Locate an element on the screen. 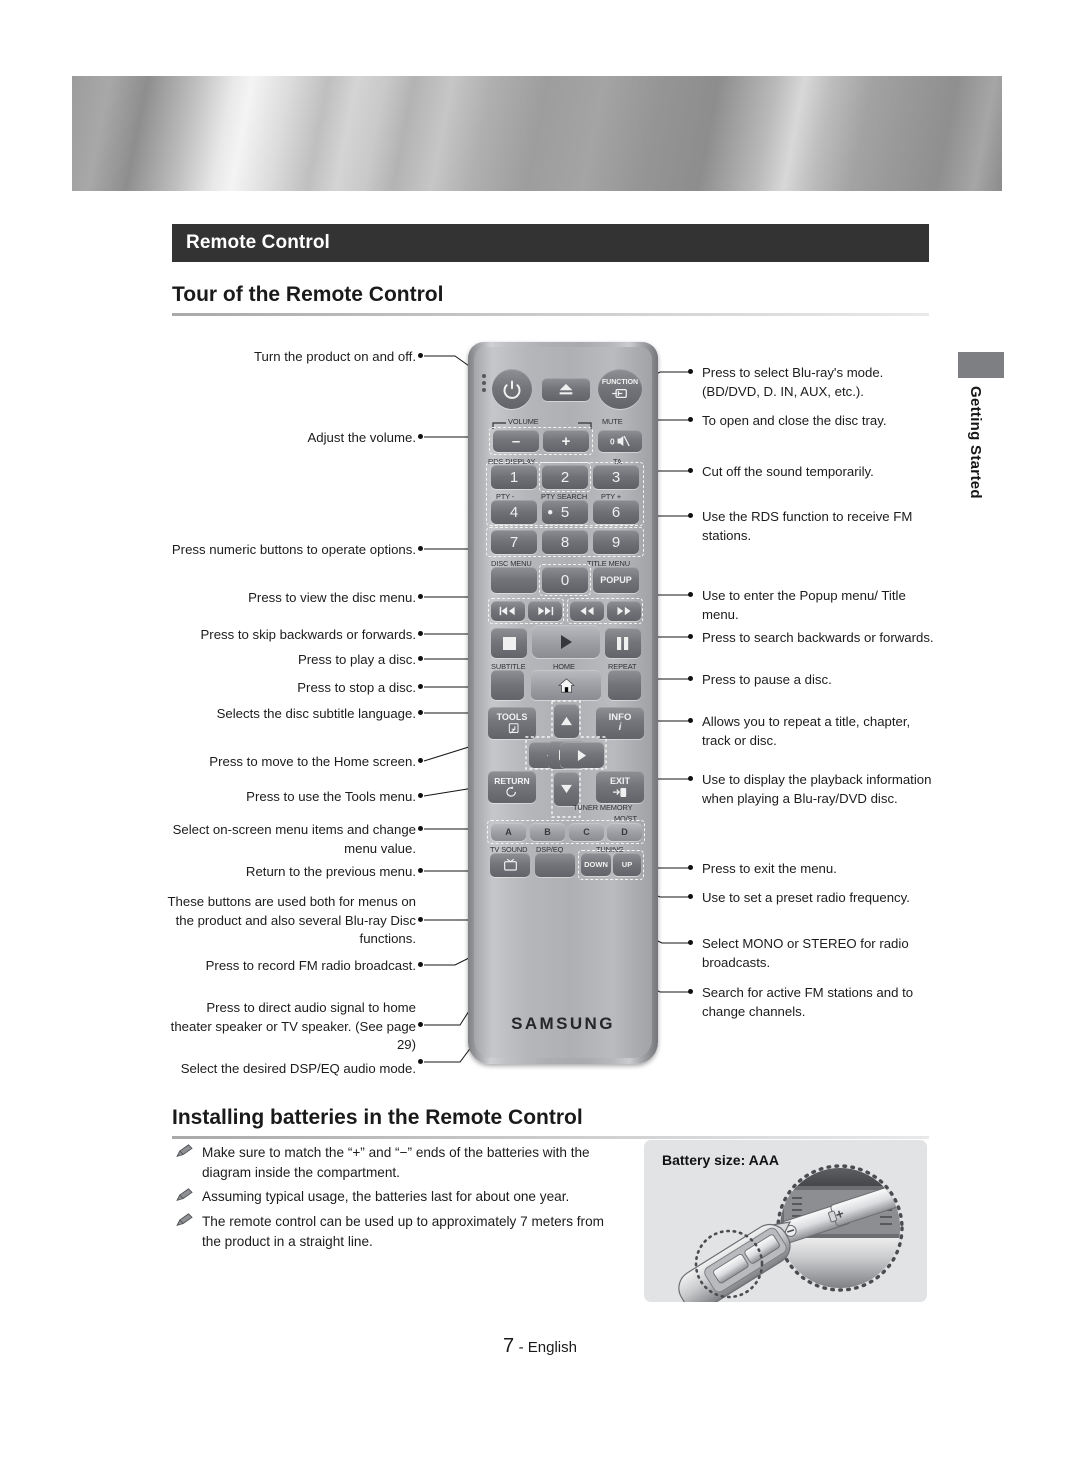 Image resolution: width=1080 pixels, height=1467 pixels. volume-down-button: – is located at coordinates (516, 441).